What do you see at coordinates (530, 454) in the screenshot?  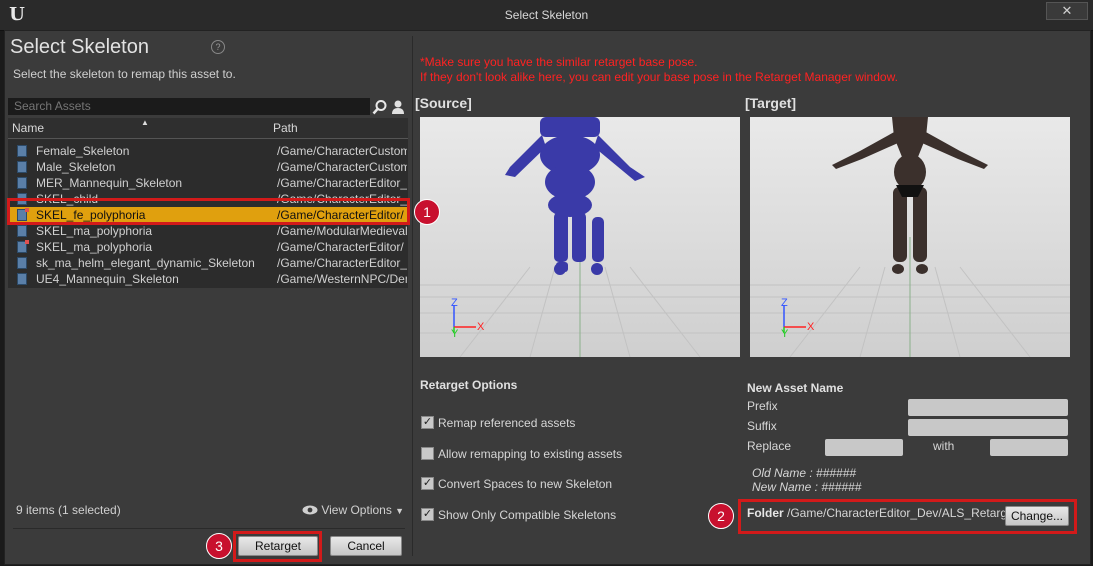 I see `option-label: Allow remapping to existing assets` at bounding box center [530, 454].